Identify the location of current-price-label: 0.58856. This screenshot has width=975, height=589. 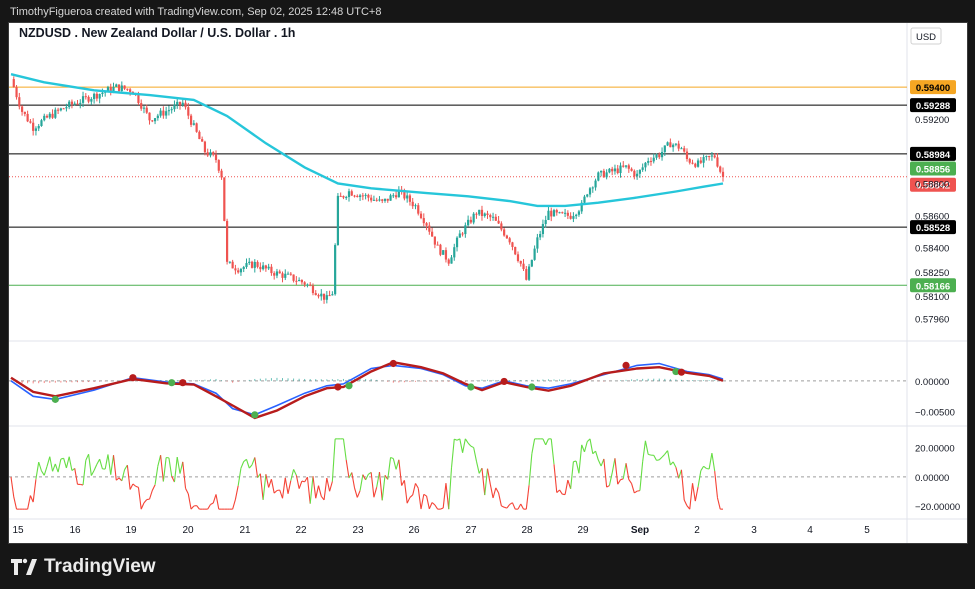
(933, 169).